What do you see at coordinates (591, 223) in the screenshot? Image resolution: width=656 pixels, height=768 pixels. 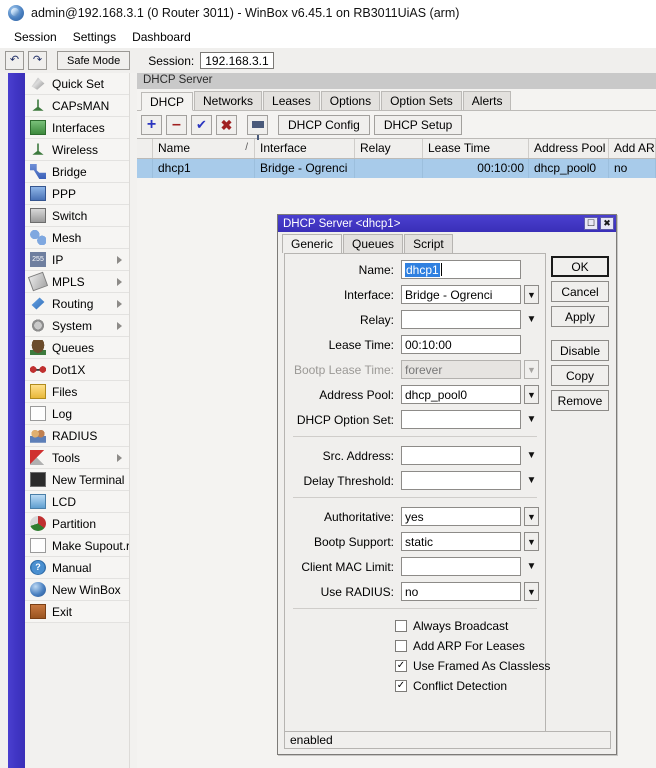 I see `maximize-icon: ☐` at bounding box center [591, 223].